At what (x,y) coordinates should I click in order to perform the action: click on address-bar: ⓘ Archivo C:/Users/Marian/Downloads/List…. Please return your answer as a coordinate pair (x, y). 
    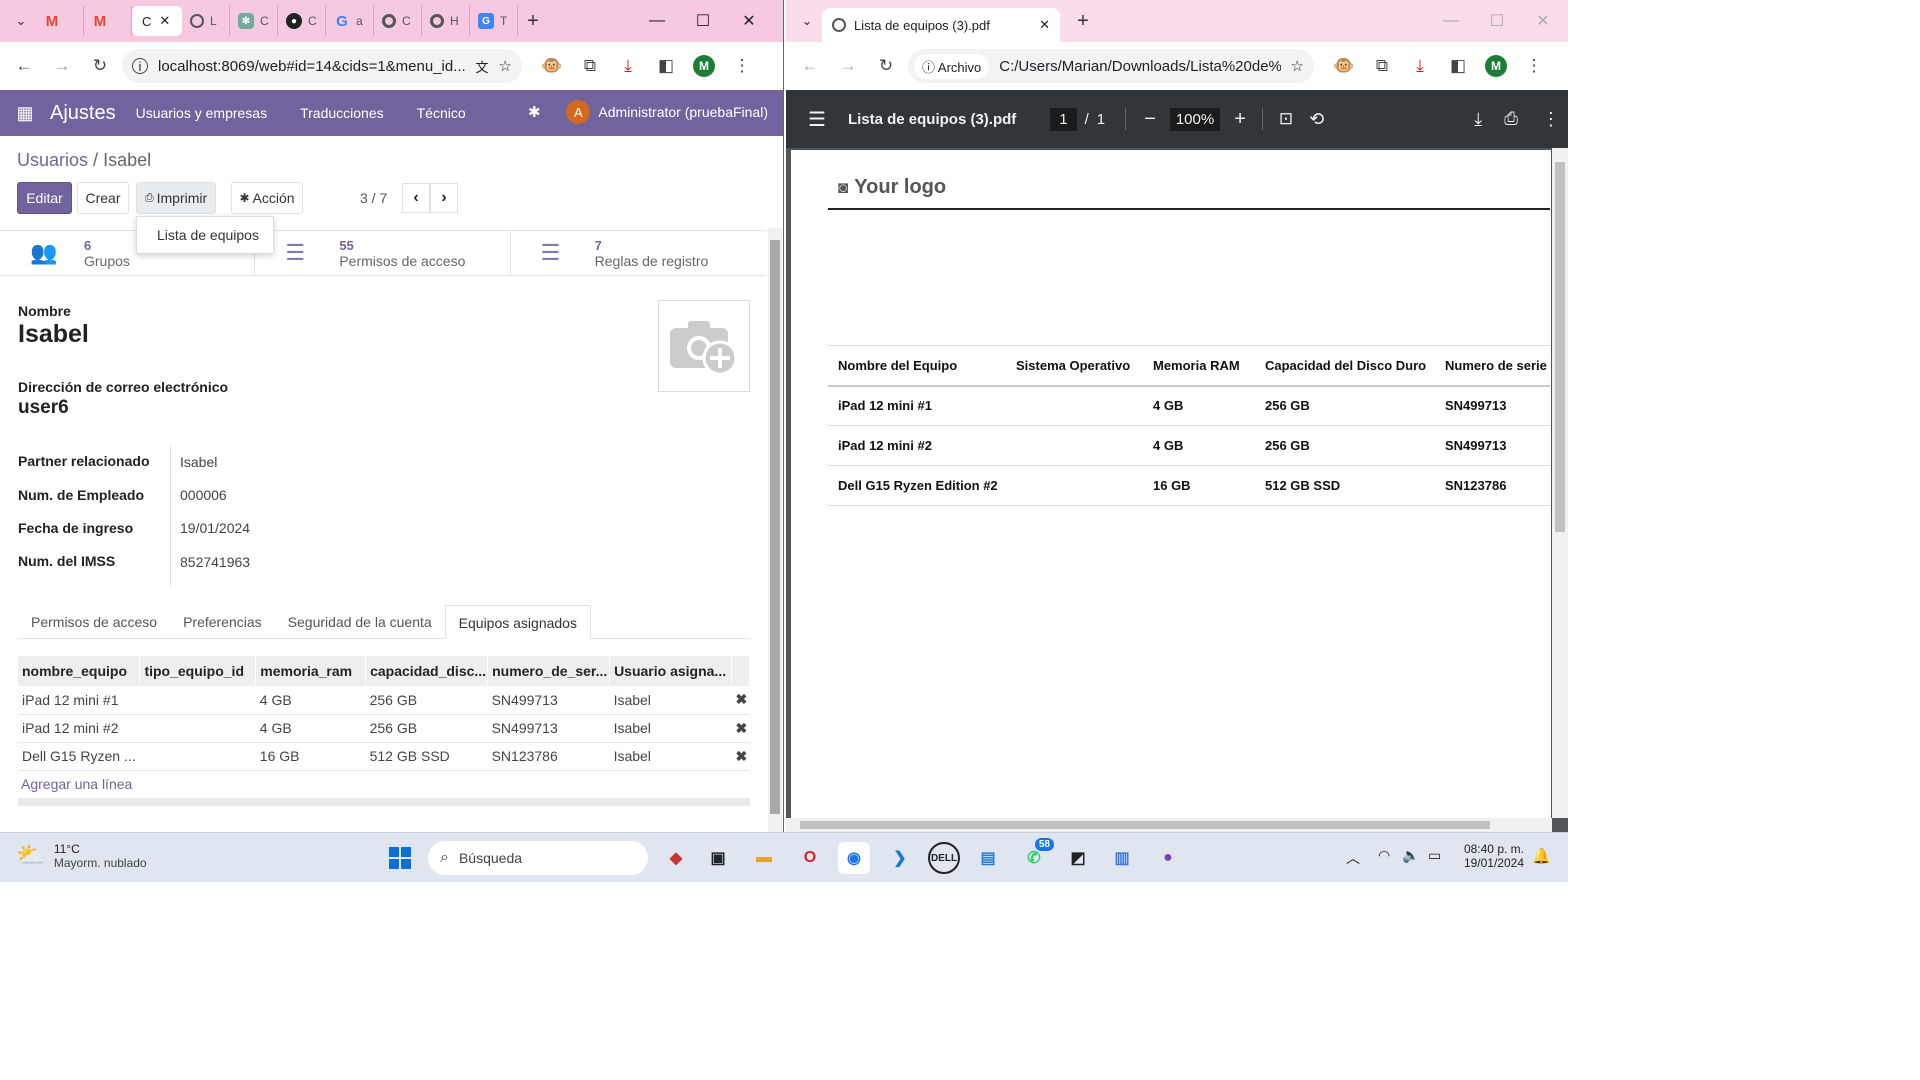
    Looking at the image, I should click on (1111, 66).